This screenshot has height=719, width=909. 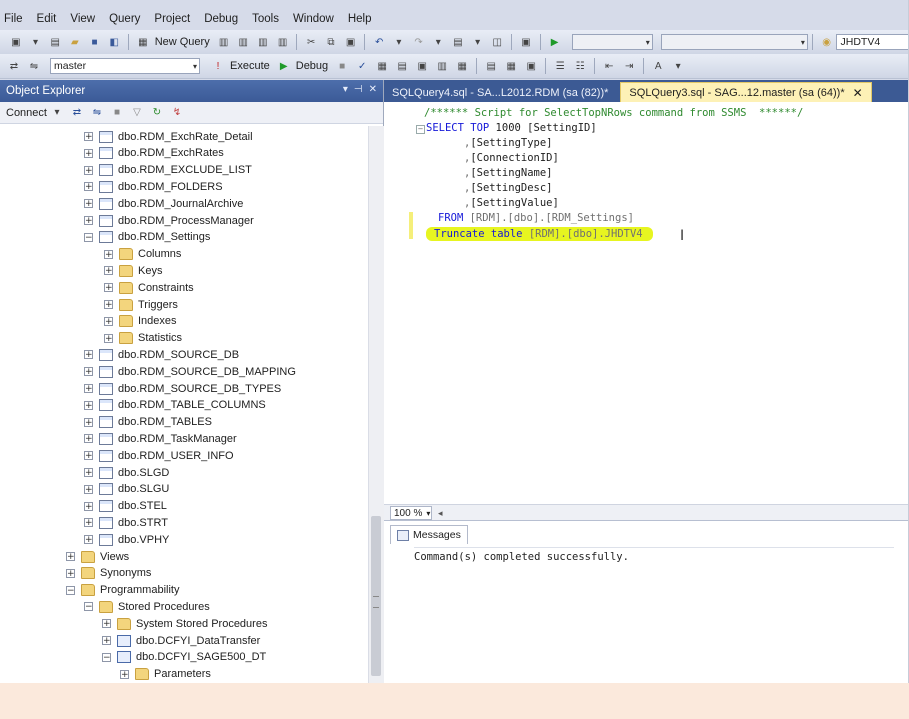 I want to click on menu-tools: Tools, so click(x=265, y=19).